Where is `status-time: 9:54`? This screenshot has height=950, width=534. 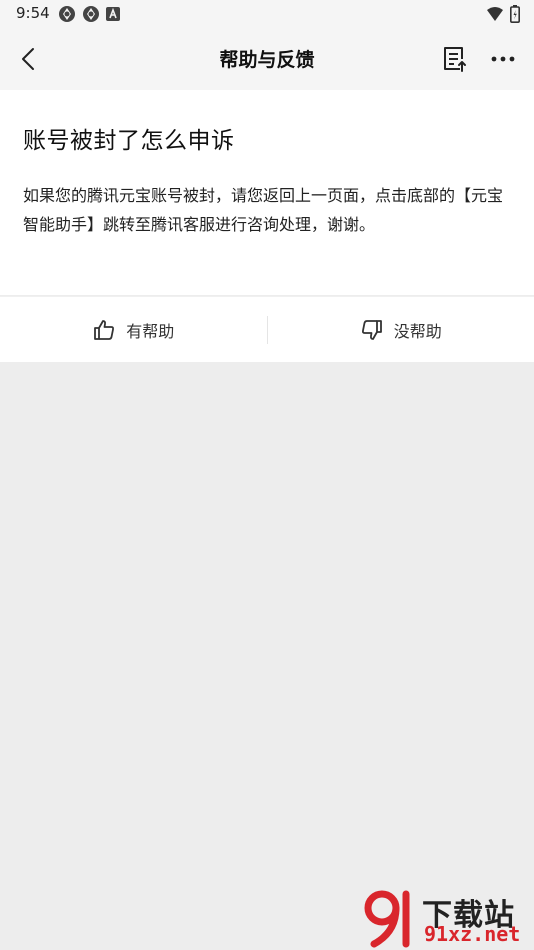 status-time: 9:54 is located at coordinates (33, 13).